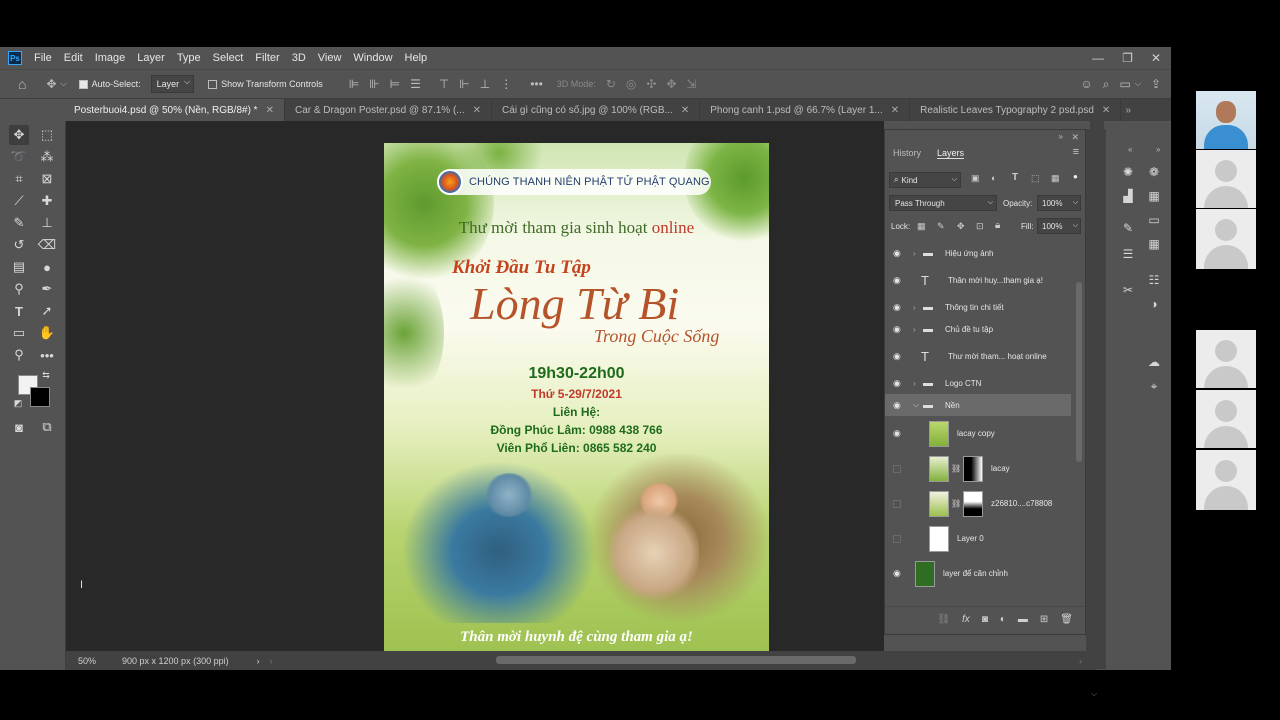  I want to click on type-tool-icon: T, so click(19, 311).